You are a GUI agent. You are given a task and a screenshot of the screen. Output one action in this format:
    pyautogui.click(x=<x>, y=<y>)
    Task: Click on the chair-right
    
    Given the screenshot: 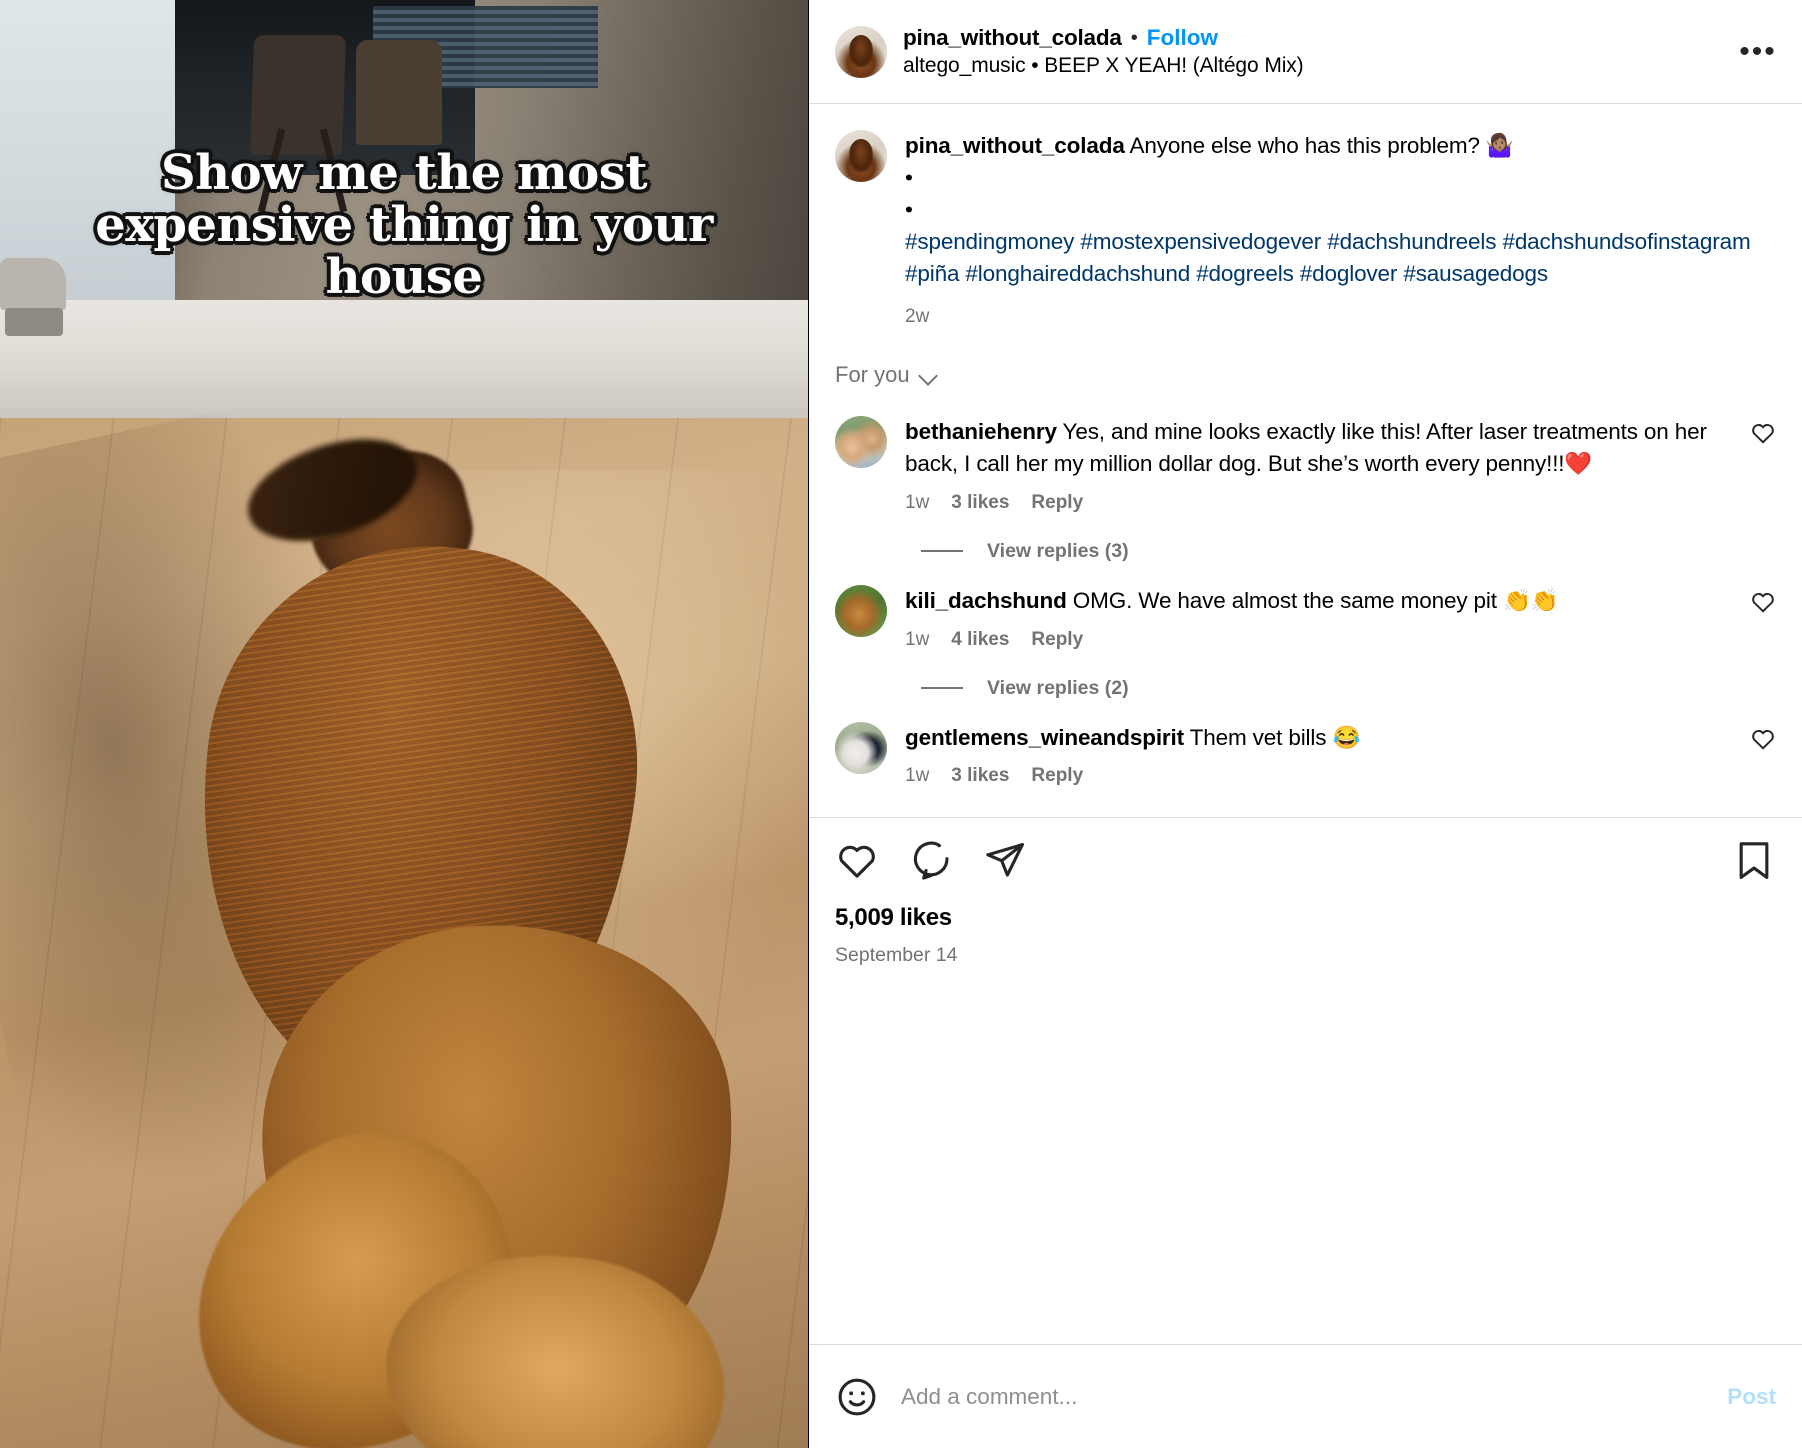 What is the action you would take?
    pyautogui.click(x=399, y=92)
    